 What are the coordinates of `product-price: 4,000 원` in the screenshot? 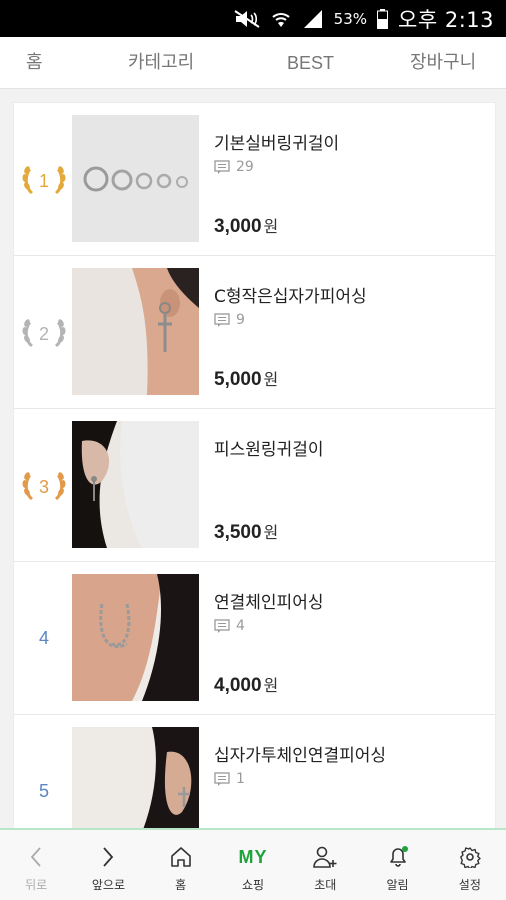 It's located at (246, 684).